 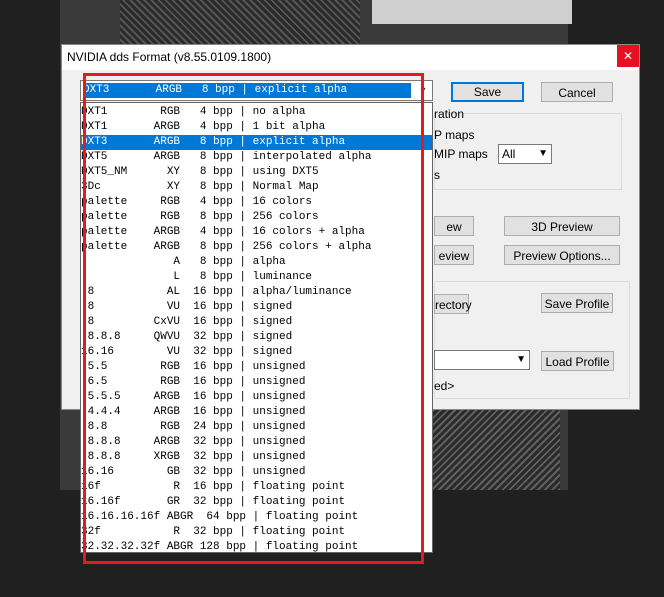 I want to click on format-option: .8.8.8 XRGB 32 bpp | unsigned, so click(x=256, y=457).